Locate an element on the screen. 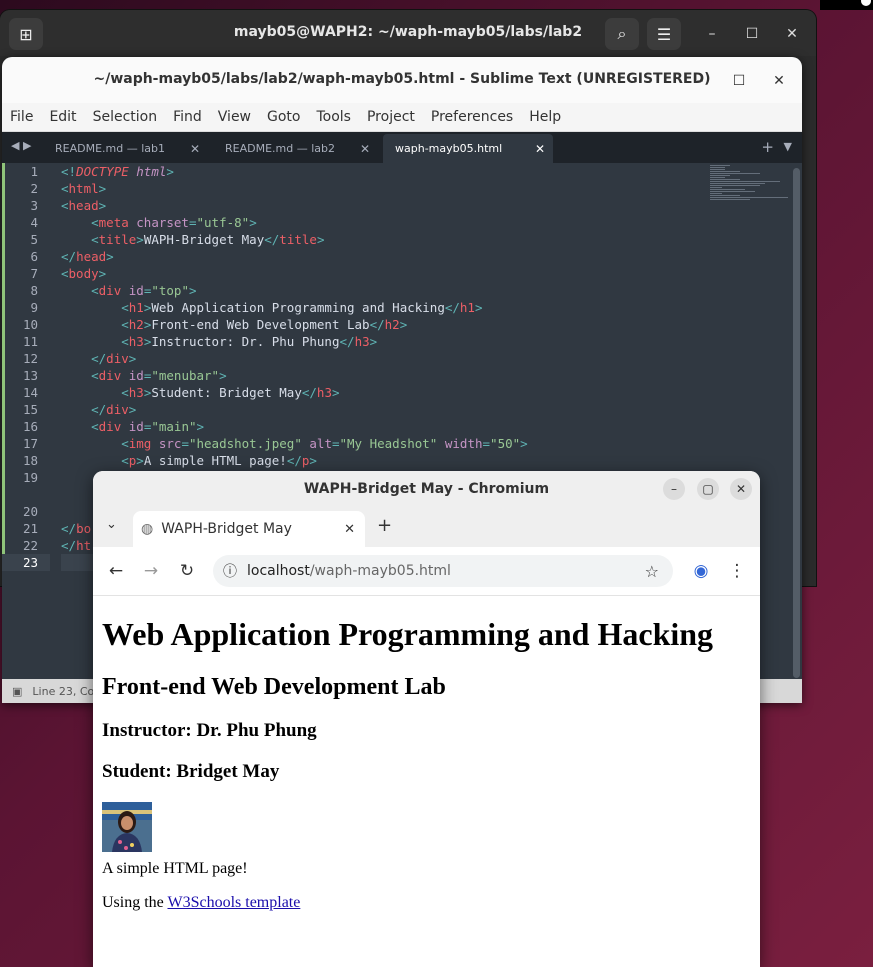  student-heading: Student: Bridget May is located at coordinates (191, 771).